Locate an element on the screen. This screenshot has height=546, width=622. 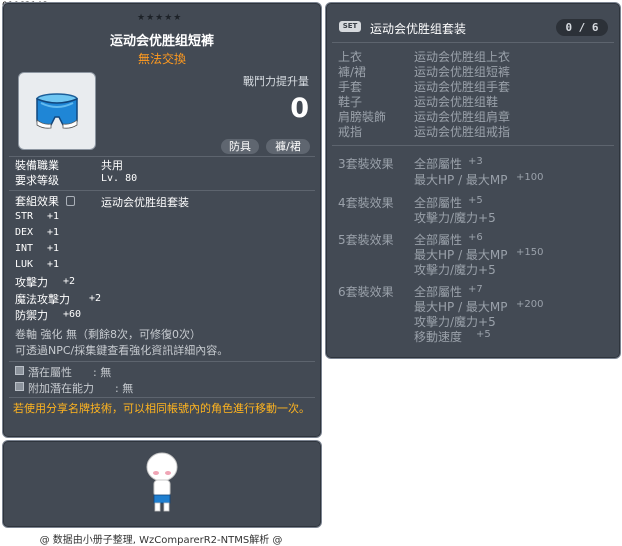
star-force-hint: 可透過NPC/採集鍵查看強化資訊詳細內容。 is located at coordinates (122, 350).